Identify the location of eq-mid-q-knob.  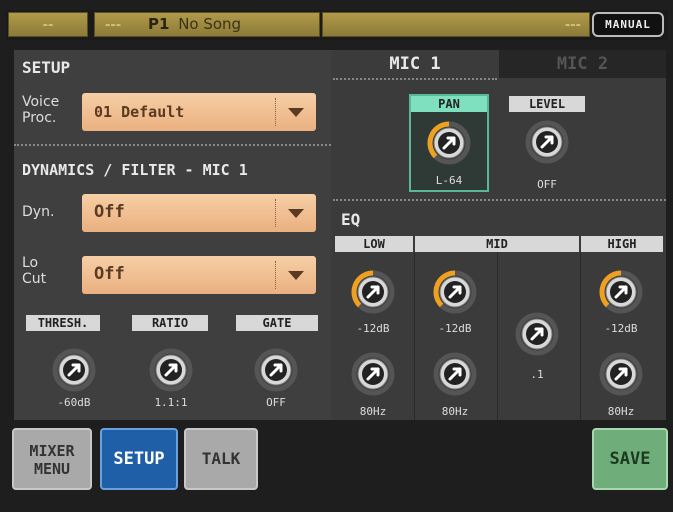
(537, 334).